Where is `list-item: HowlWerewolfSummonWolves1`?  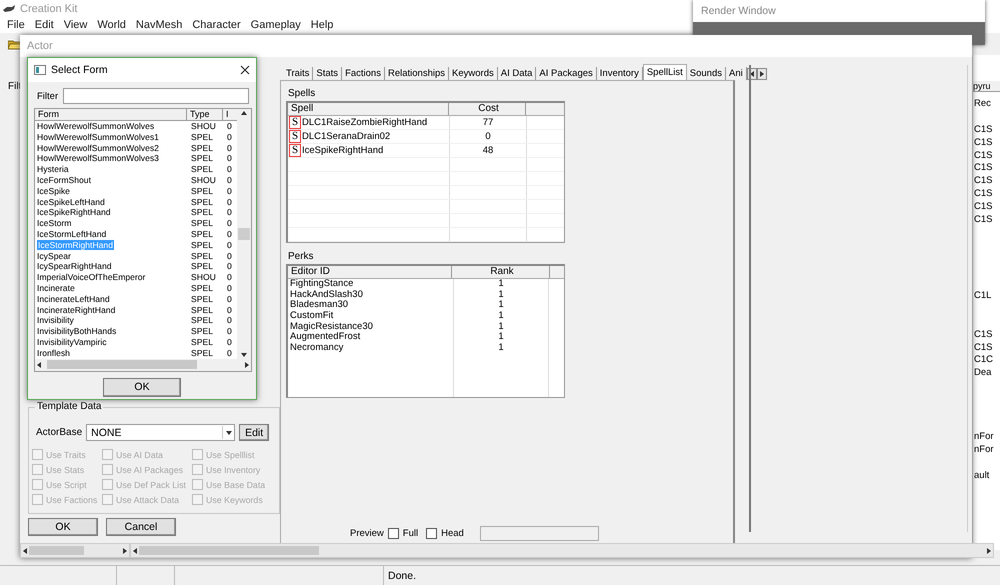 list-item: HowlWerewolfSummonWolves1 is located at coordinates (98, 137).